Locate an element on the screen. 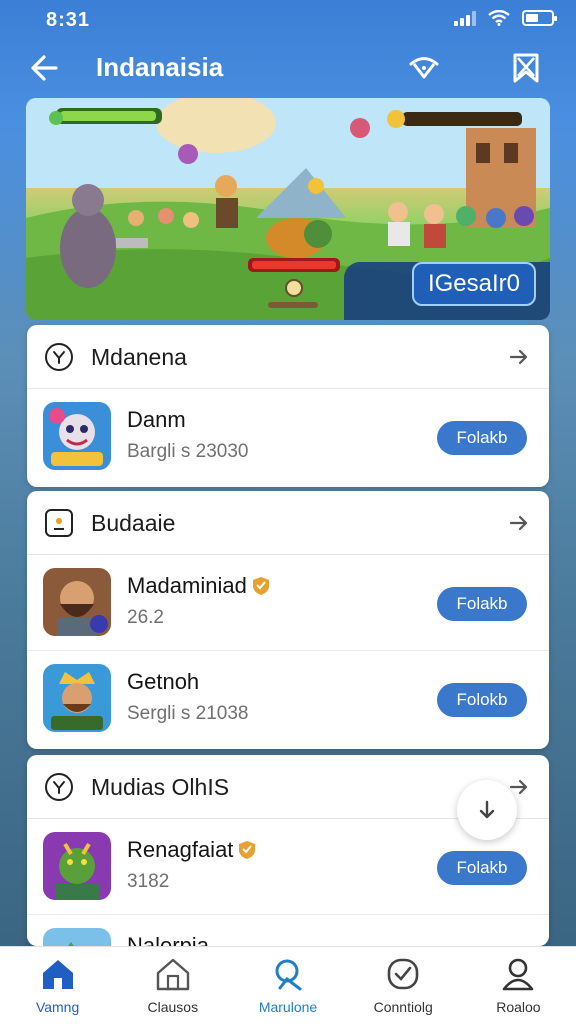 This screenshot has width=576, height=1024. mountain-landscape-thumbnail is located at coordinates (77, 937).